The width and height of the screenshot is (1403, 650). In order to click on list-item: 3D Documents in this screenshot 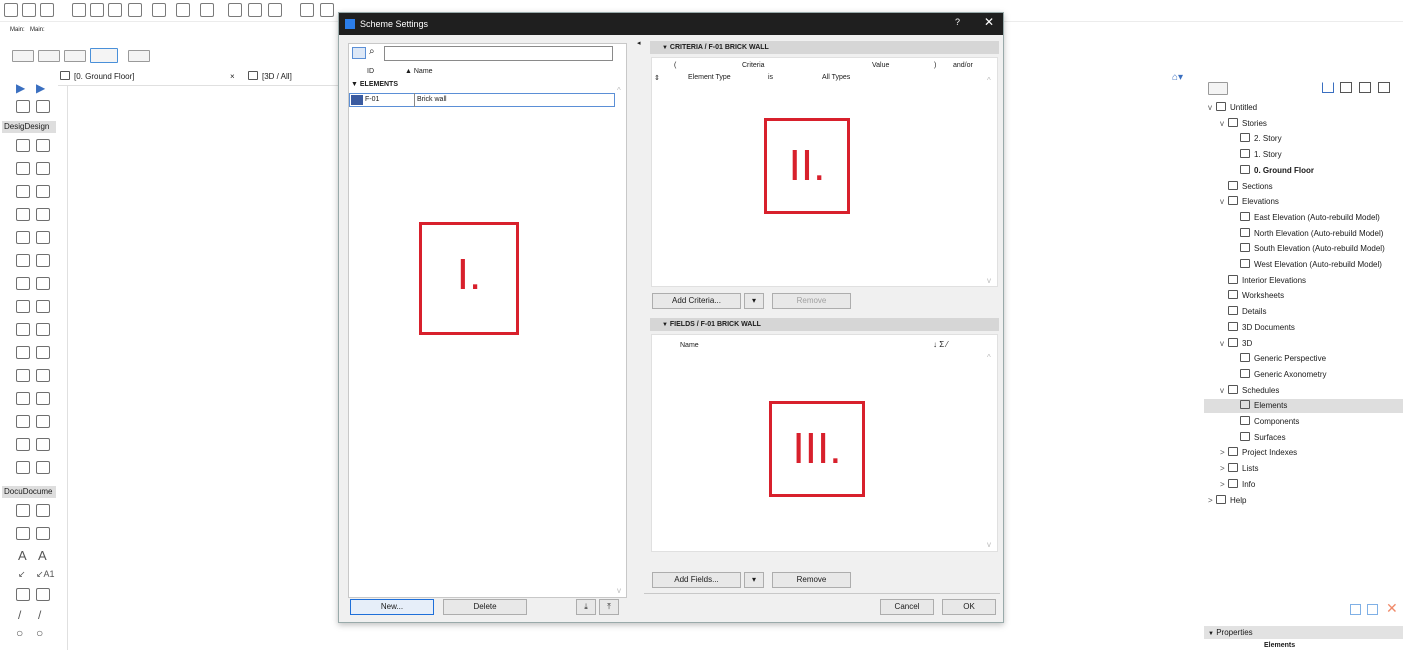, I will do `click(1257, 328)`.